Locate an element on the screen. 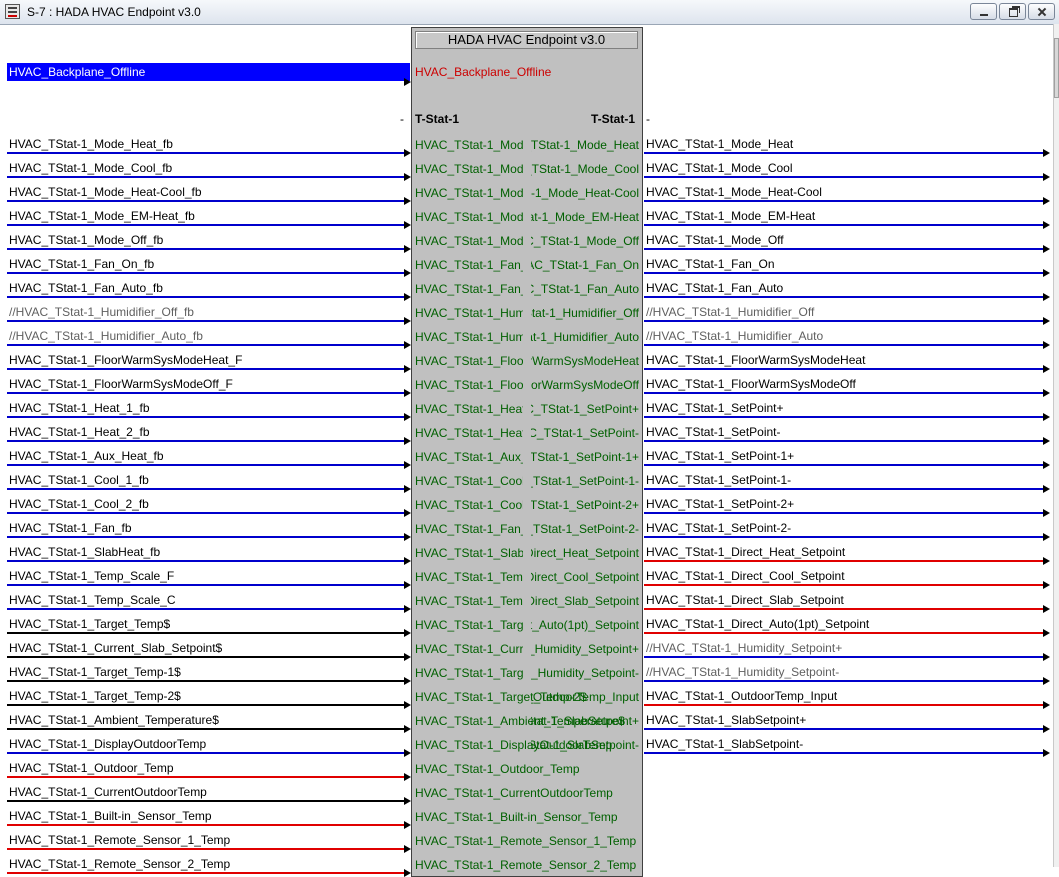  output-signal-label: HVAC_TStat-1_SetPoint-1- is located at coordinates (718, 480).